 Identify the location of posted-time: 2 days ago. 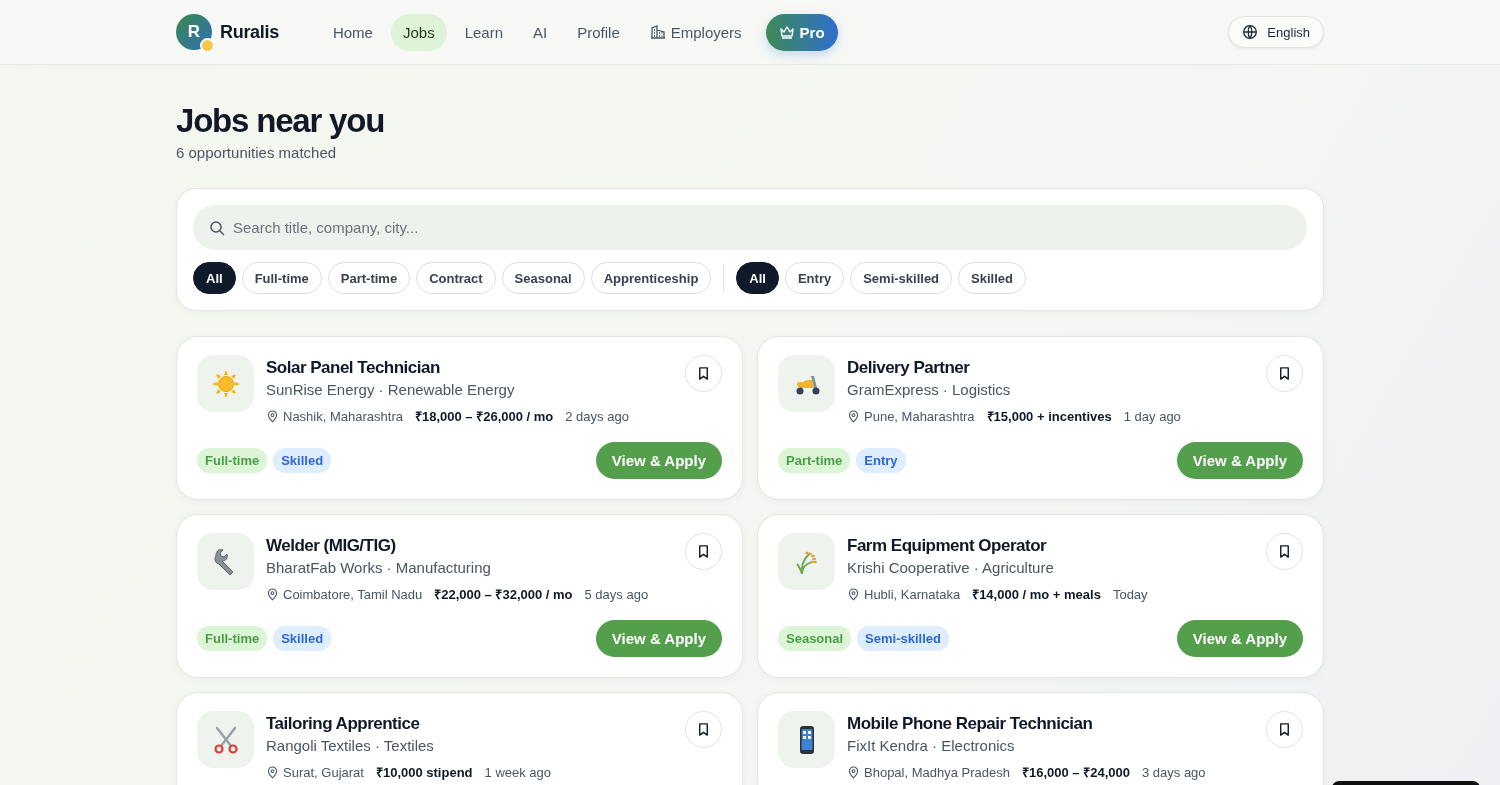
(597, 416).